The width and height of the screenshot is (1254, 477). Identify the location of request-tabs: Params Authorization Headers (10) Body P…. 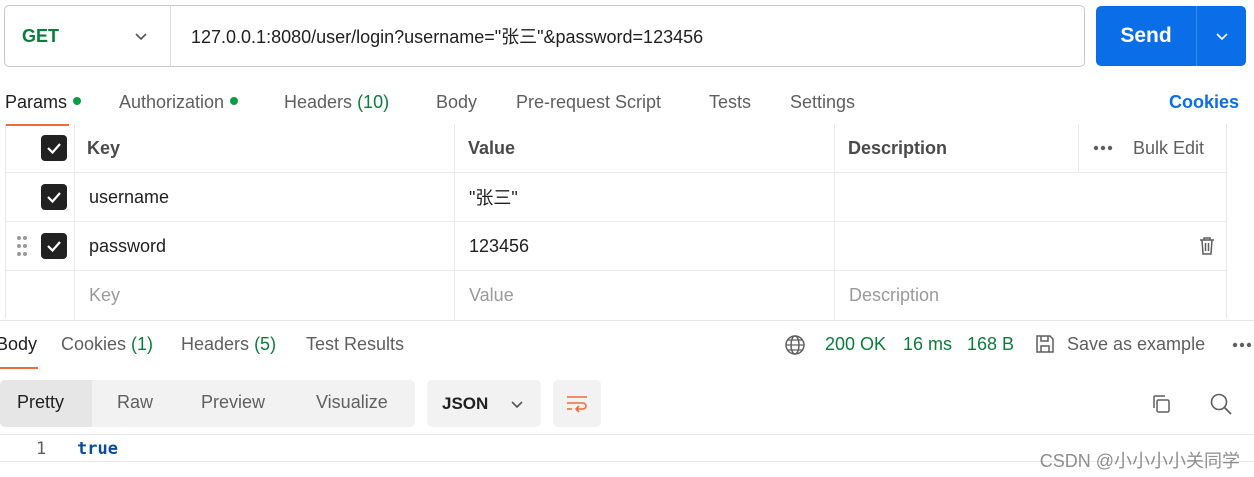
(627, 104).